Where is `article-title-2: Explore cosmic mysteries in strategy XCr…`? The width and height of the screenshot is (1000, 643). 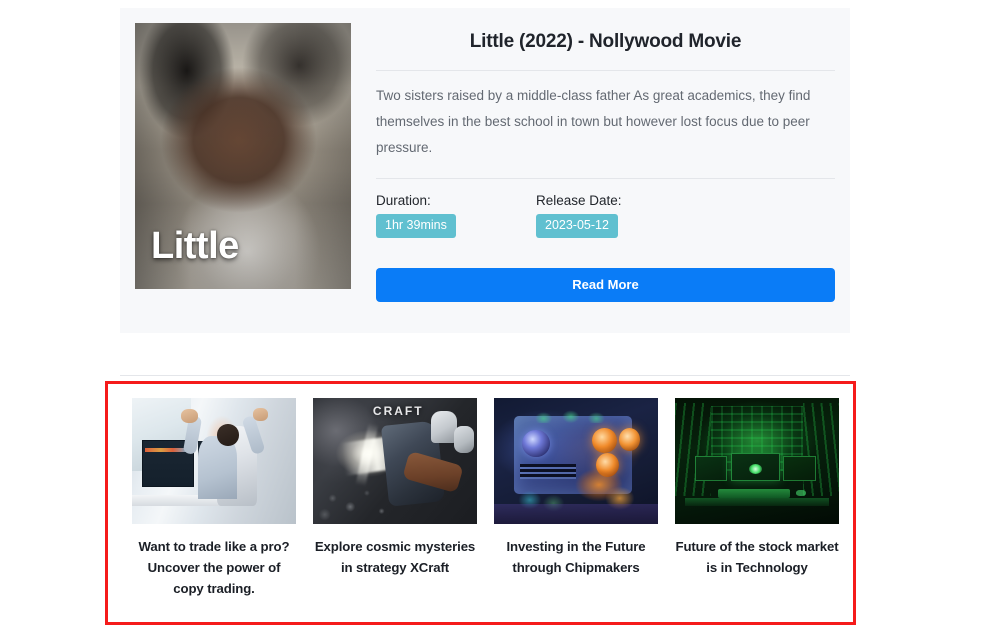
article-title-2: Explore cosmic mysteries in strategy XCr… is located at coordinates (395, 557).